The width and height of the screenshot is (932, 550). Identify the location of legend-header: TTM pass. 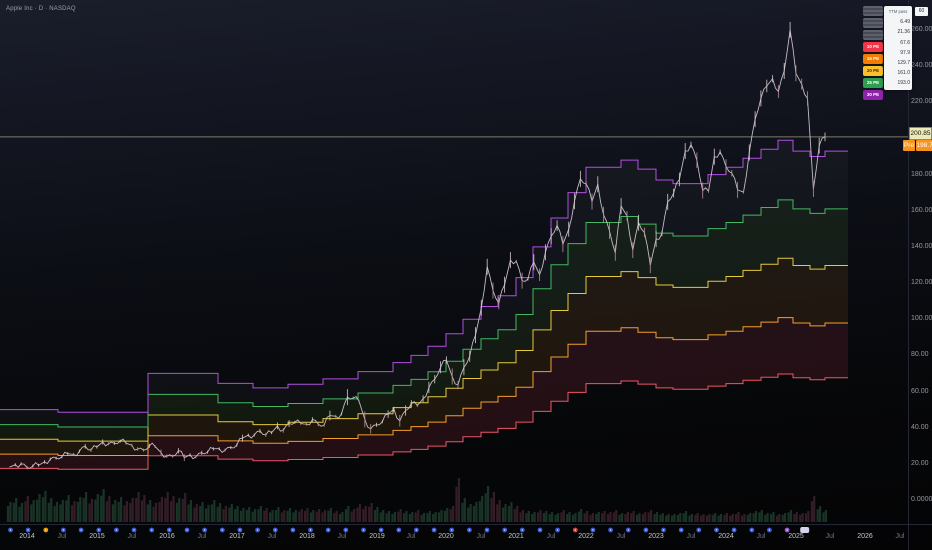
(898, 11).